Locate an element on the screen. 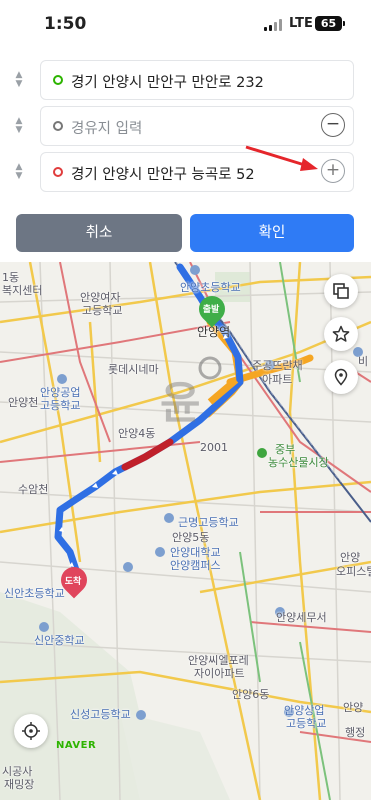 Image resolution: width=371 pixels, height=800 pixels. map-pin-icon is located at coordinates (341, 377).